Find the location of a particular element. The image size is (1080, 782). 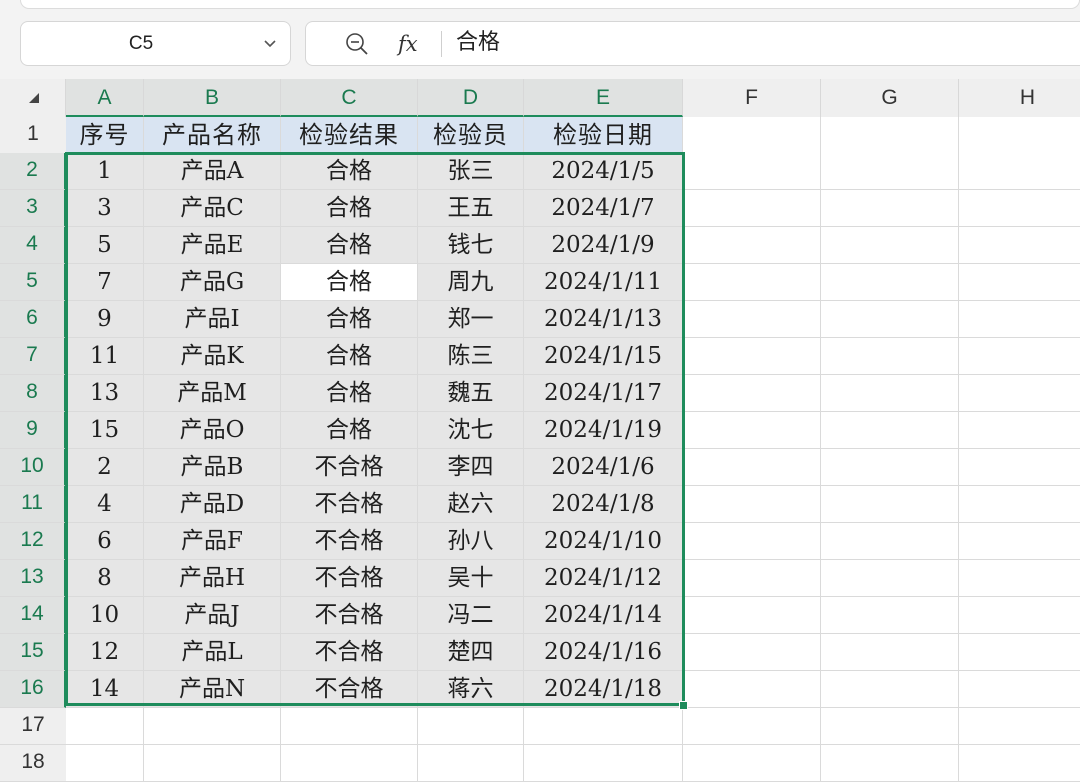

column-header-h: H is located at coordinates (1019, 98).